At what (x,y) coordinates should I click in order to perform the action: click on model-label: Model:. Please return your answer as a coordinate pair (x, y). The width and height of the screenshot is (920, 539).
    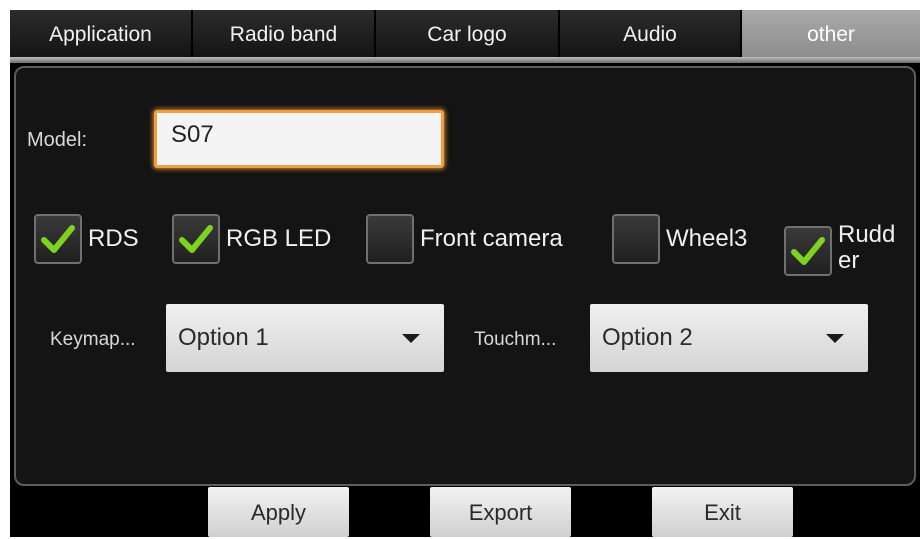
    Looking at the image, I should click on (57, 140).